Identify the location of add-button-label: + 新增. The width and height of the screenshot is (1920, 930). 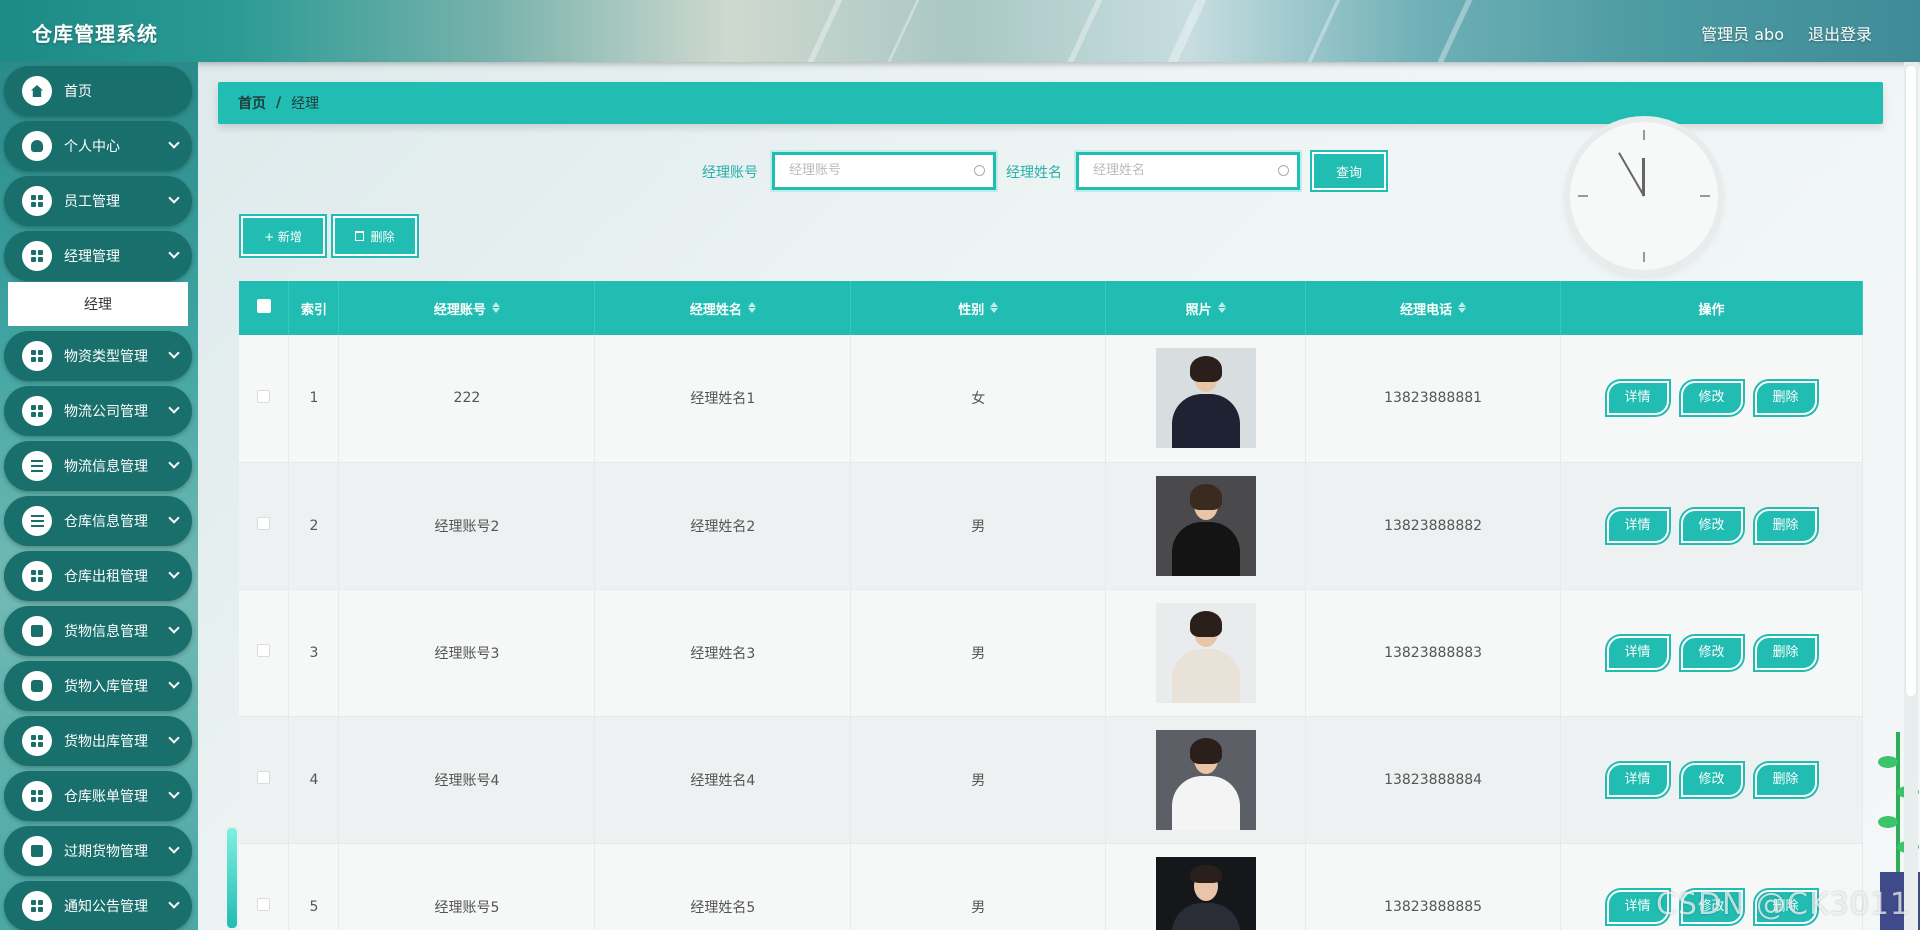
(283, 236).